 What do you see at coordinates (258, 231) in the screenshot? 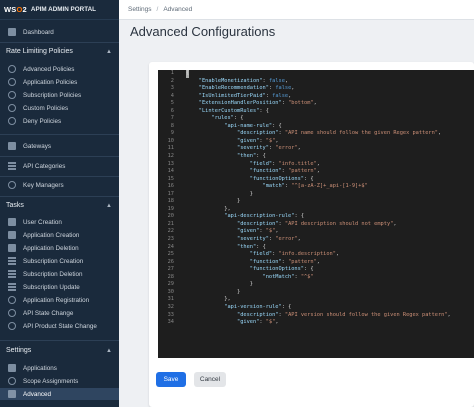
I see `code-text: "given": "$",` at bounding box center [258, 231].